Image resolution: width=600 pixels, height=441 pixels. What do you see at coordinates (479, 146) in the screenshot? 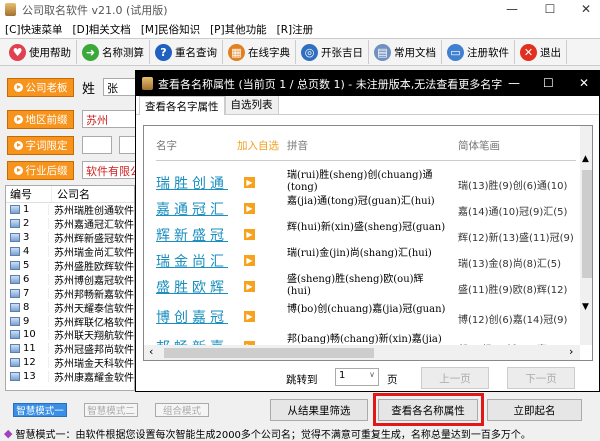
I see `header-strokes: 简体笔画` at bounding box center [479, 146].